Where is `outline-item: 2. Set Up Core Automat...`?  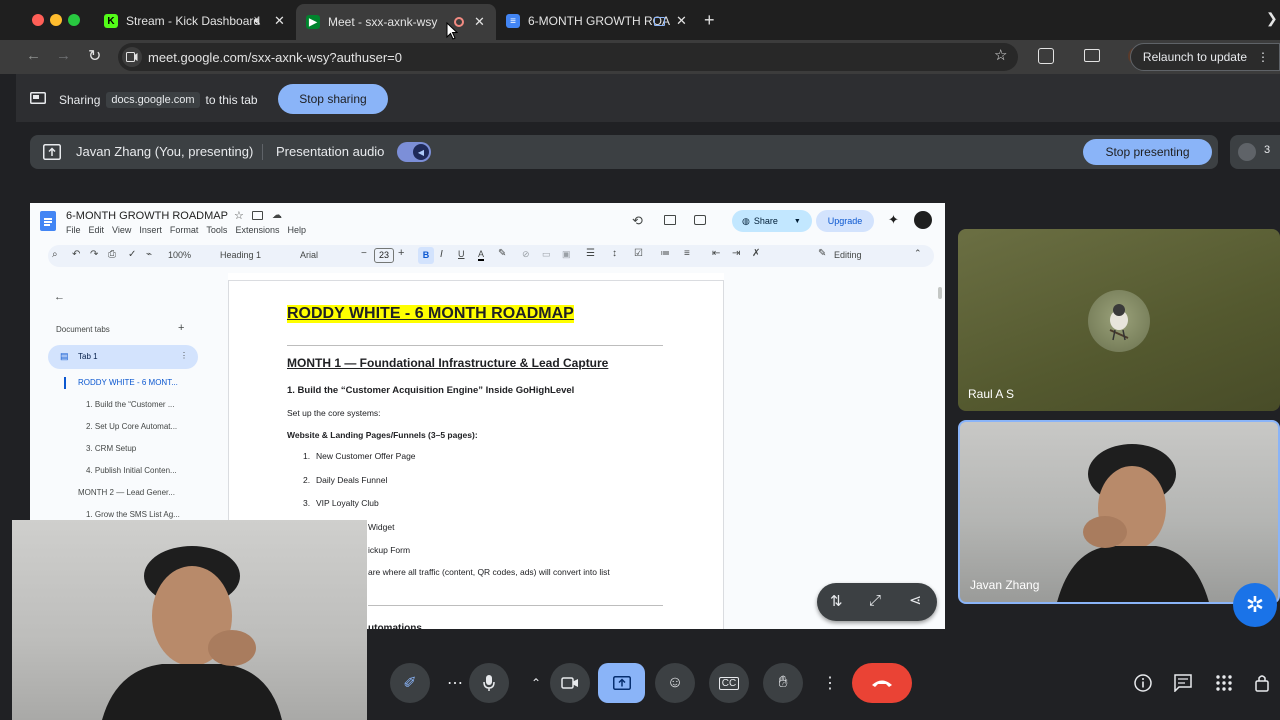 outline-item: 2. Set Up Core Automat... is located at coordinates (131, 426).